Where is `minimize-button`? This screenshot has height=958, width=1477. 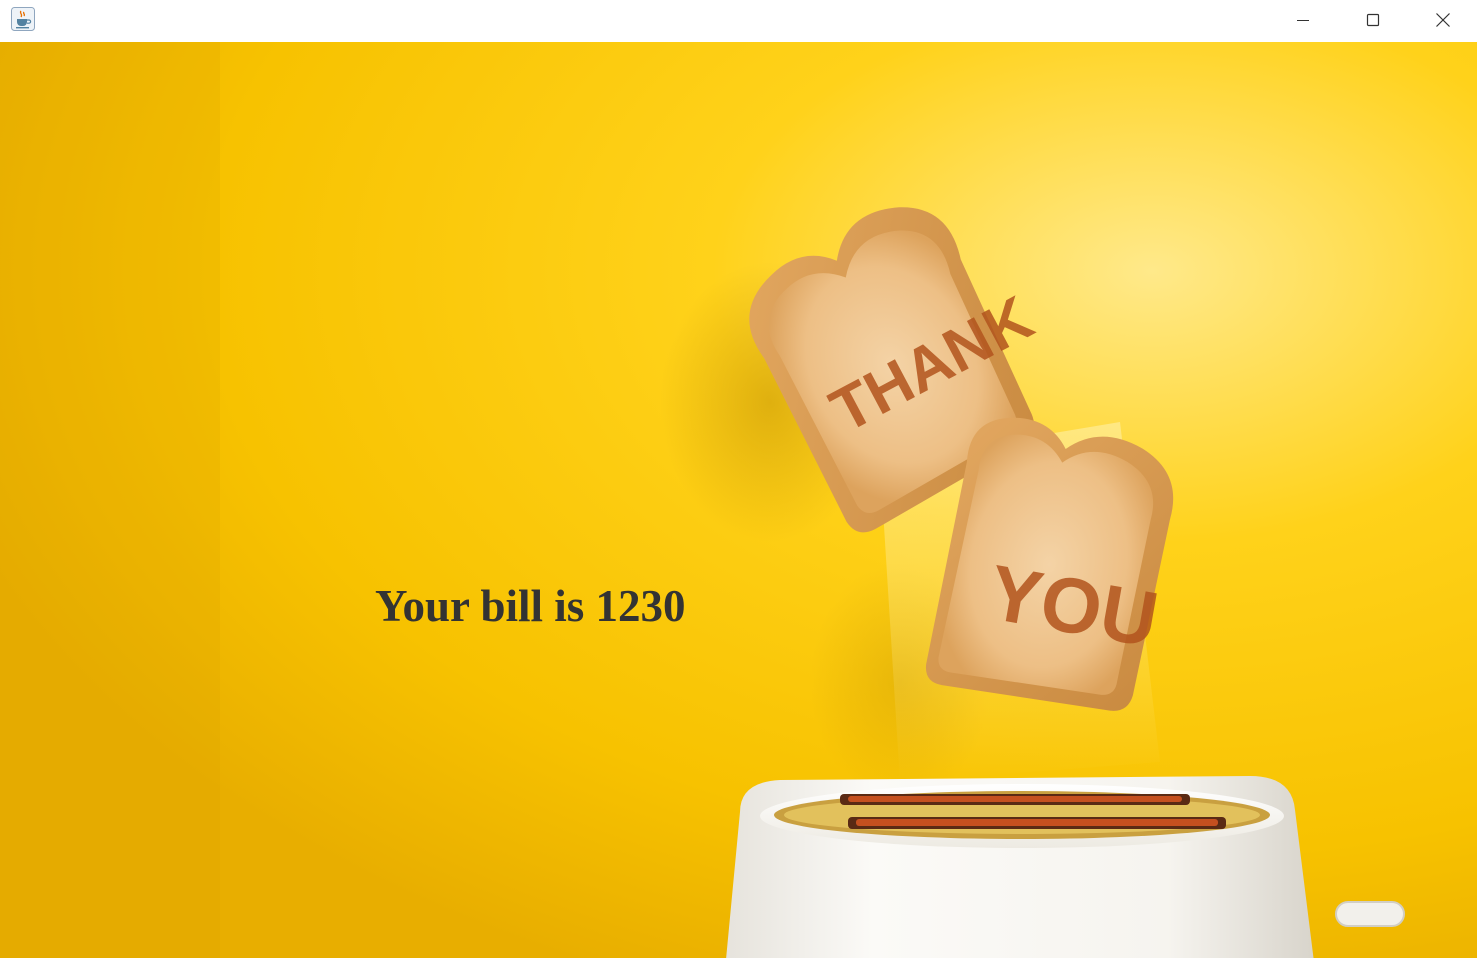 minimize-button is located at coordinates (1303, 20).